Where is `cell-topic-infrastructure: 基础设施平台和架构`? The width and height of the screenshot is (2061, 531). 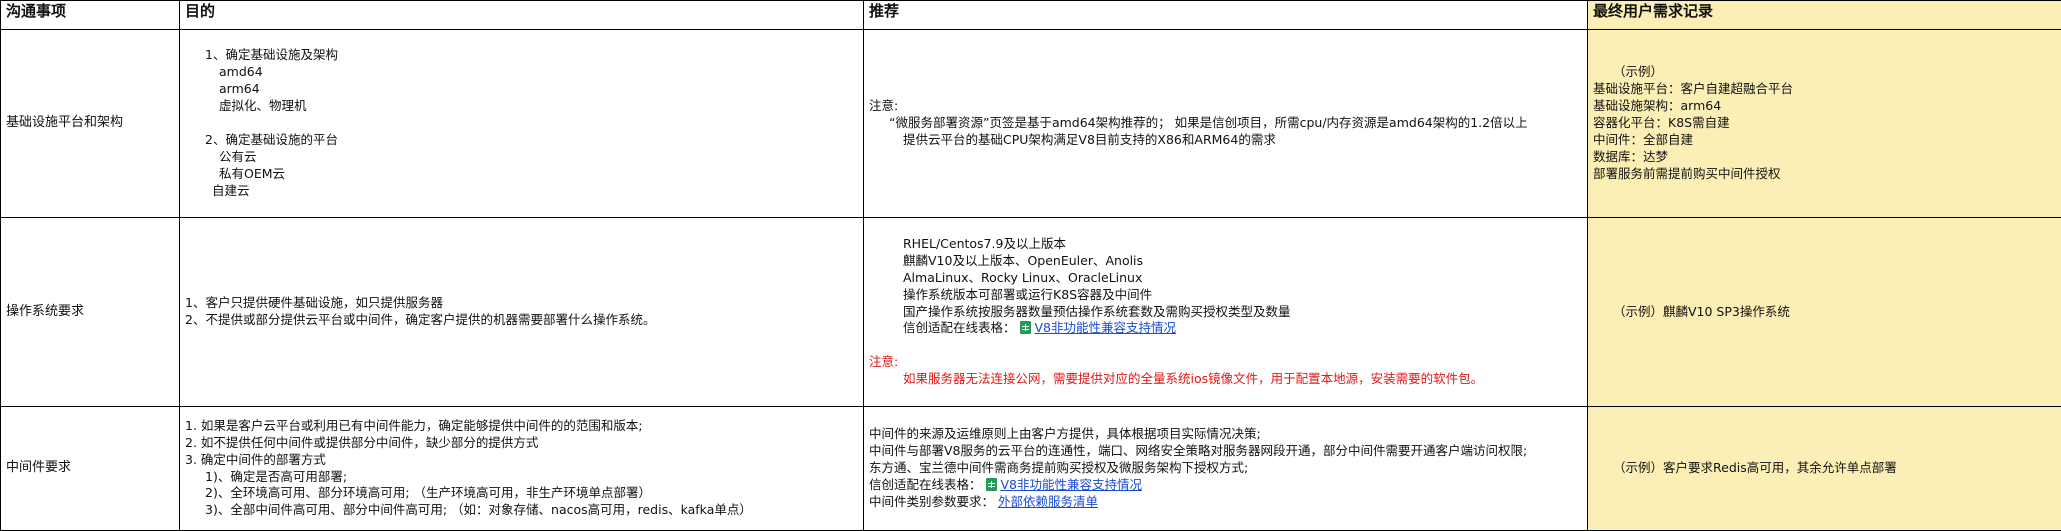 cell-topic-infrastructure: 基础设施平台和架构 is located at coordinates (90, 124).